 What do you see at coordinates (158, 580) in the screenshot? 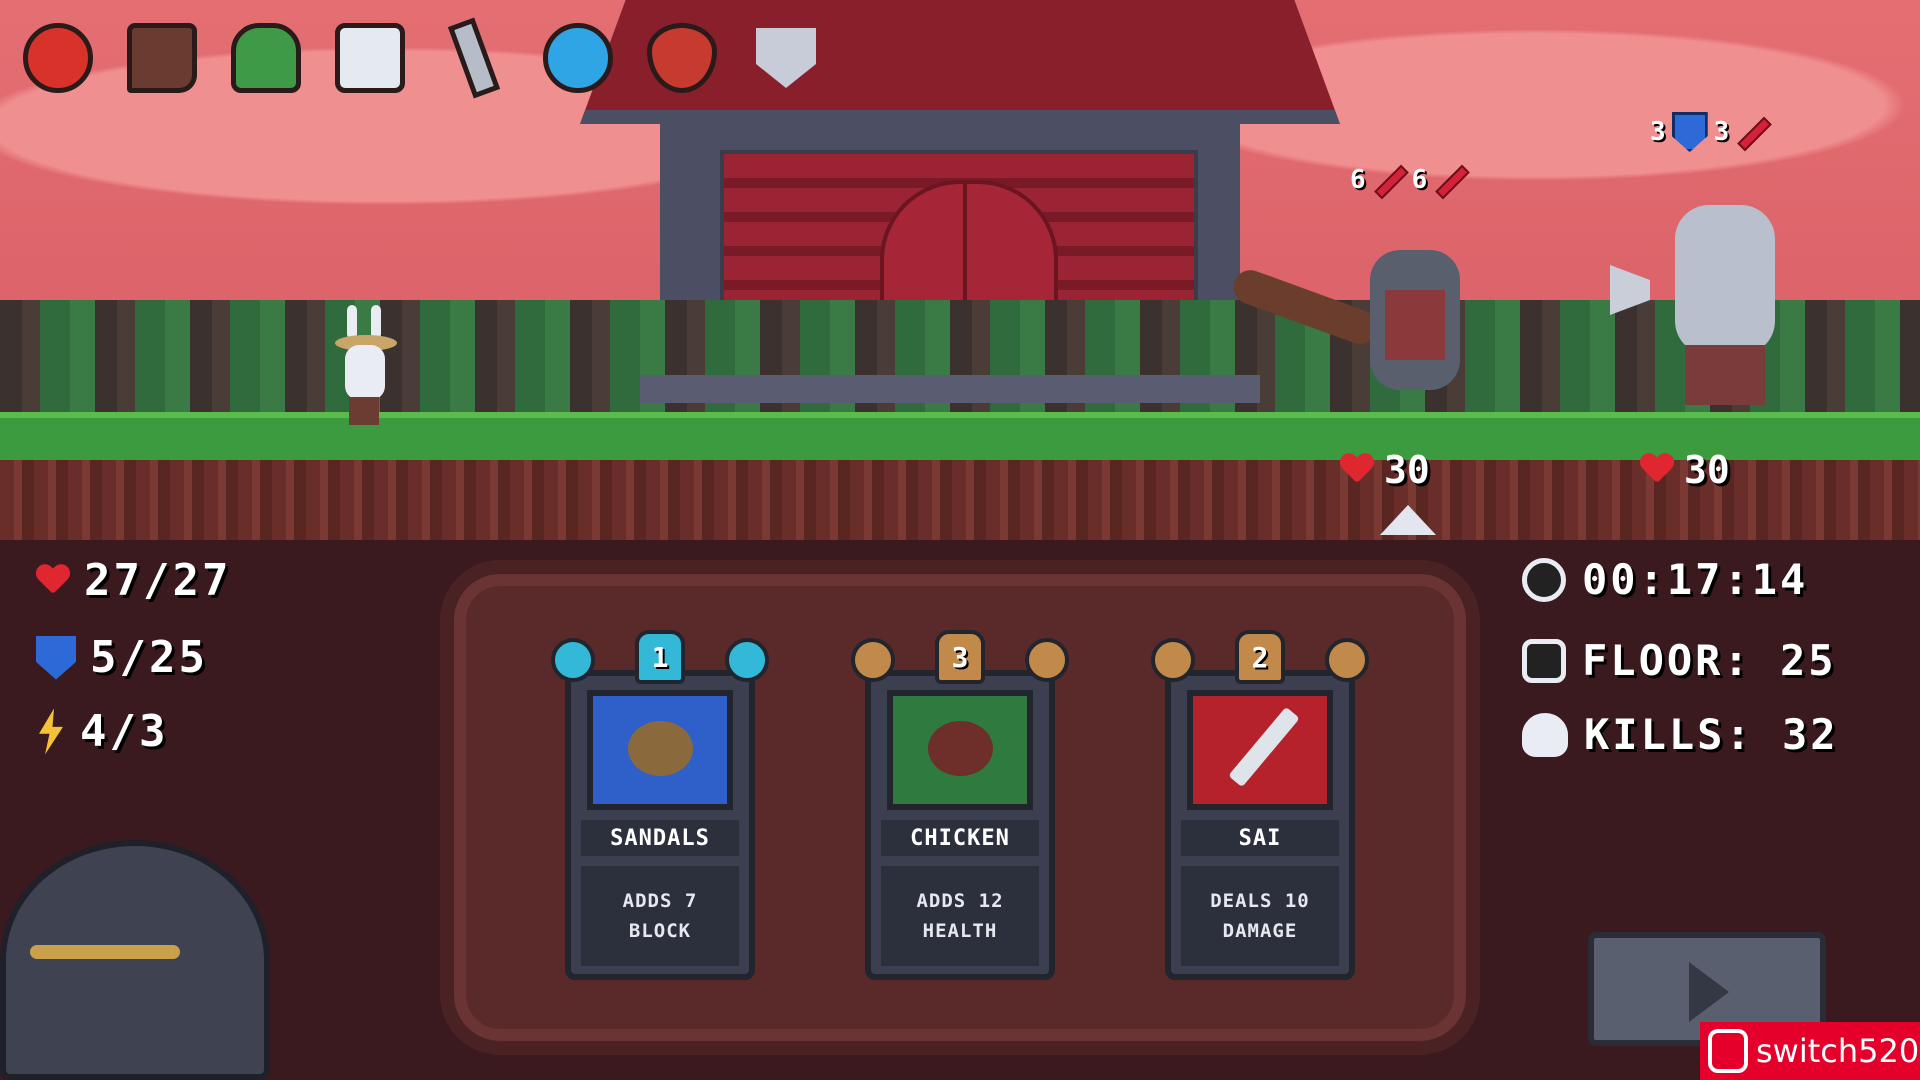
I see `player-health-value: 27/27` at bounding box center [158, 580].